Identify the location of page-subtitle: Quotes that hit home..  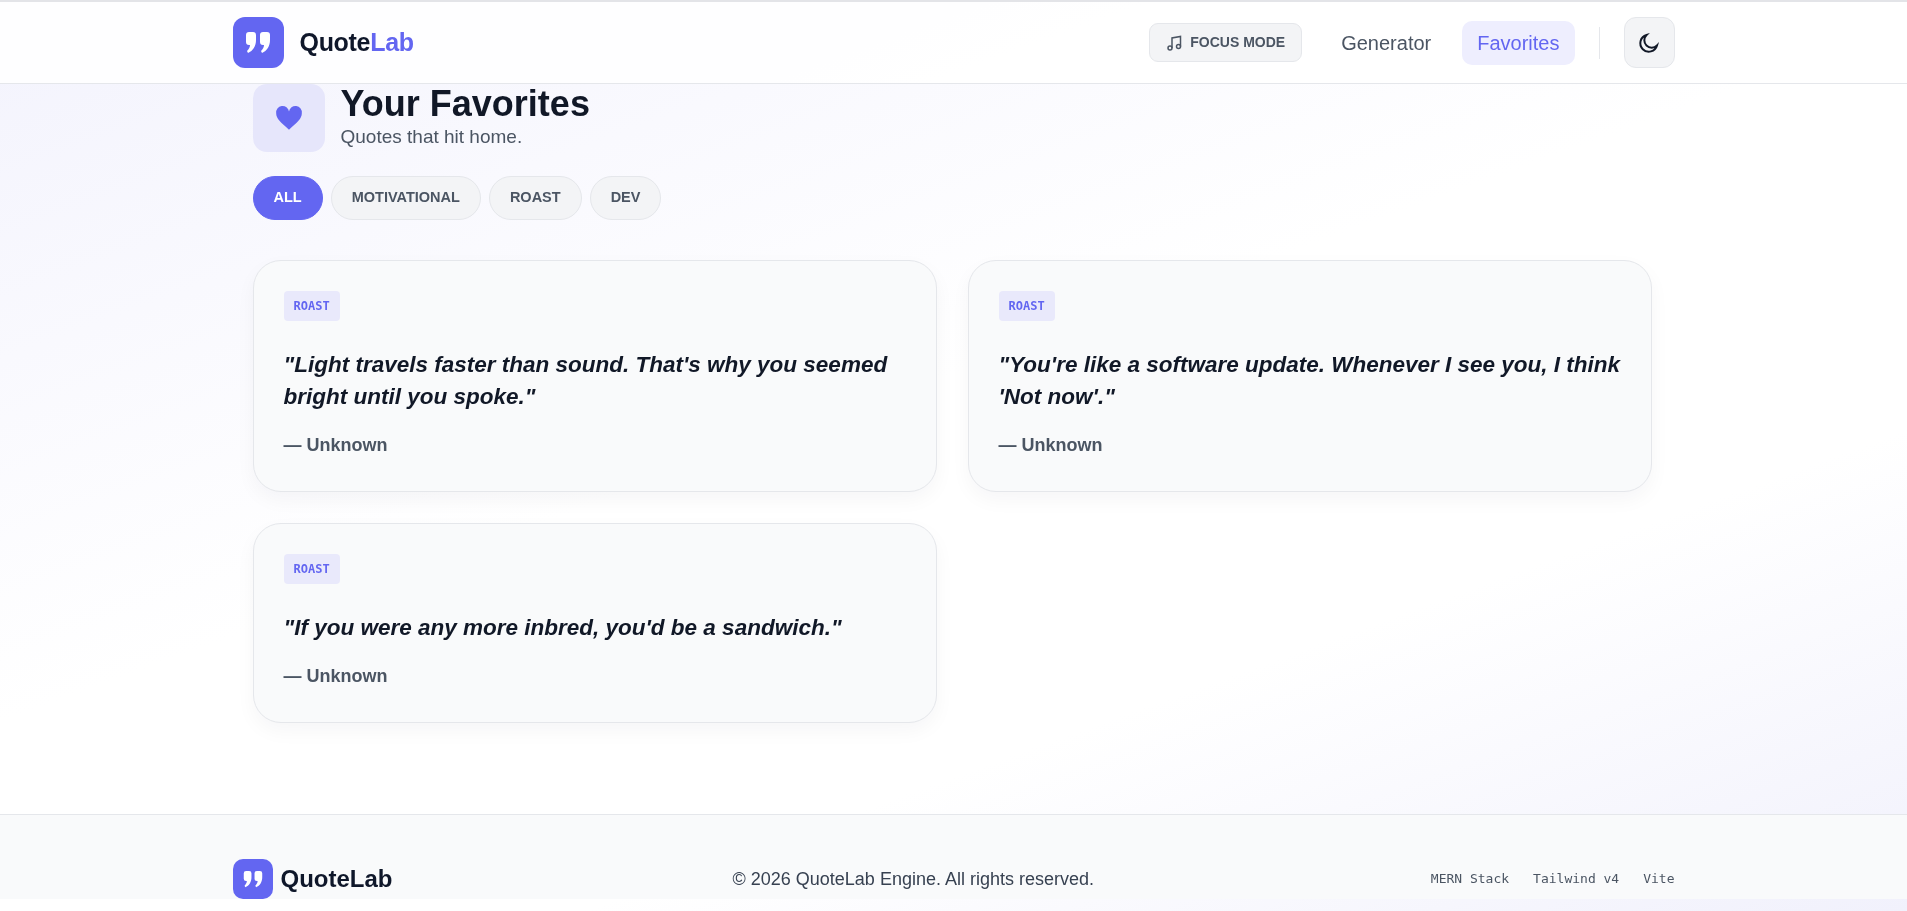
(432, 136).